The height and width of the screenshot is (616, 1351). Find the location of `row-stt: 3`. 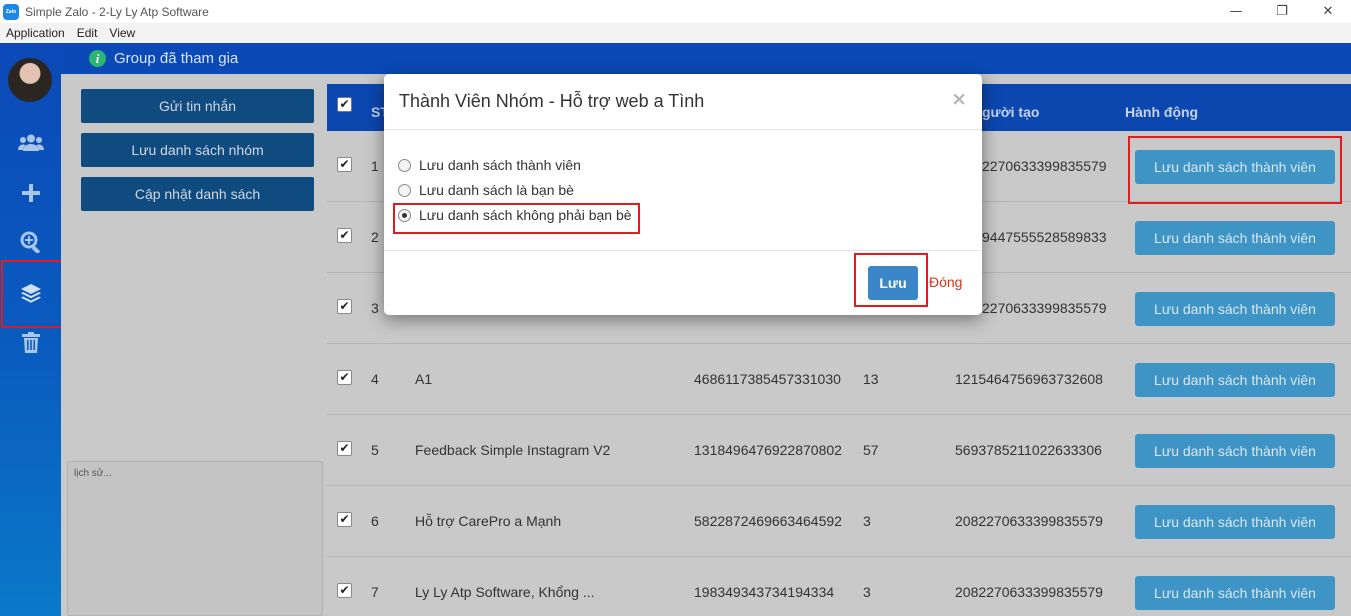

row-stt: 3 is located at coordinates (375, 308).